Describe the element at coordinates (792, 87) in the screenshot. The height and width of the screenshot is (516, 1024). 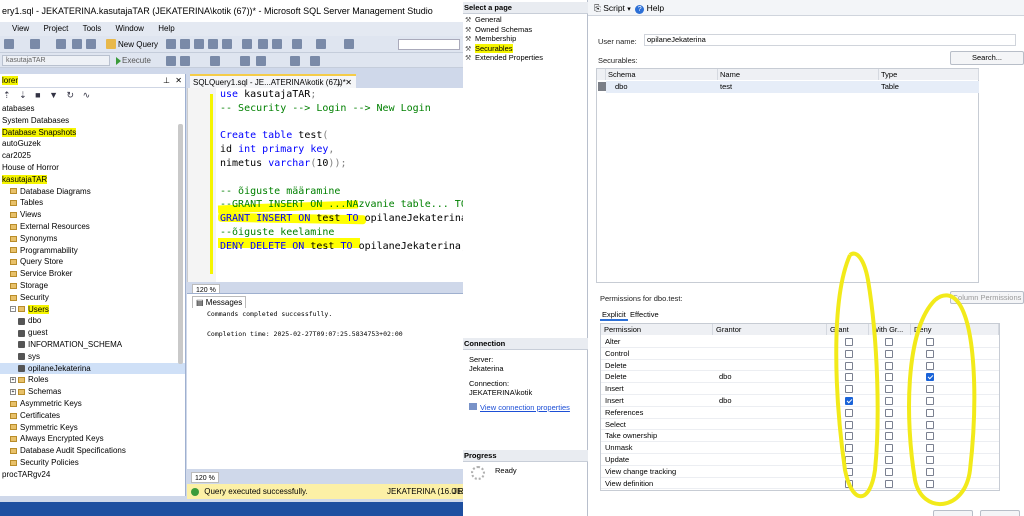
I see `securable-row: dbo test Table` at that location.